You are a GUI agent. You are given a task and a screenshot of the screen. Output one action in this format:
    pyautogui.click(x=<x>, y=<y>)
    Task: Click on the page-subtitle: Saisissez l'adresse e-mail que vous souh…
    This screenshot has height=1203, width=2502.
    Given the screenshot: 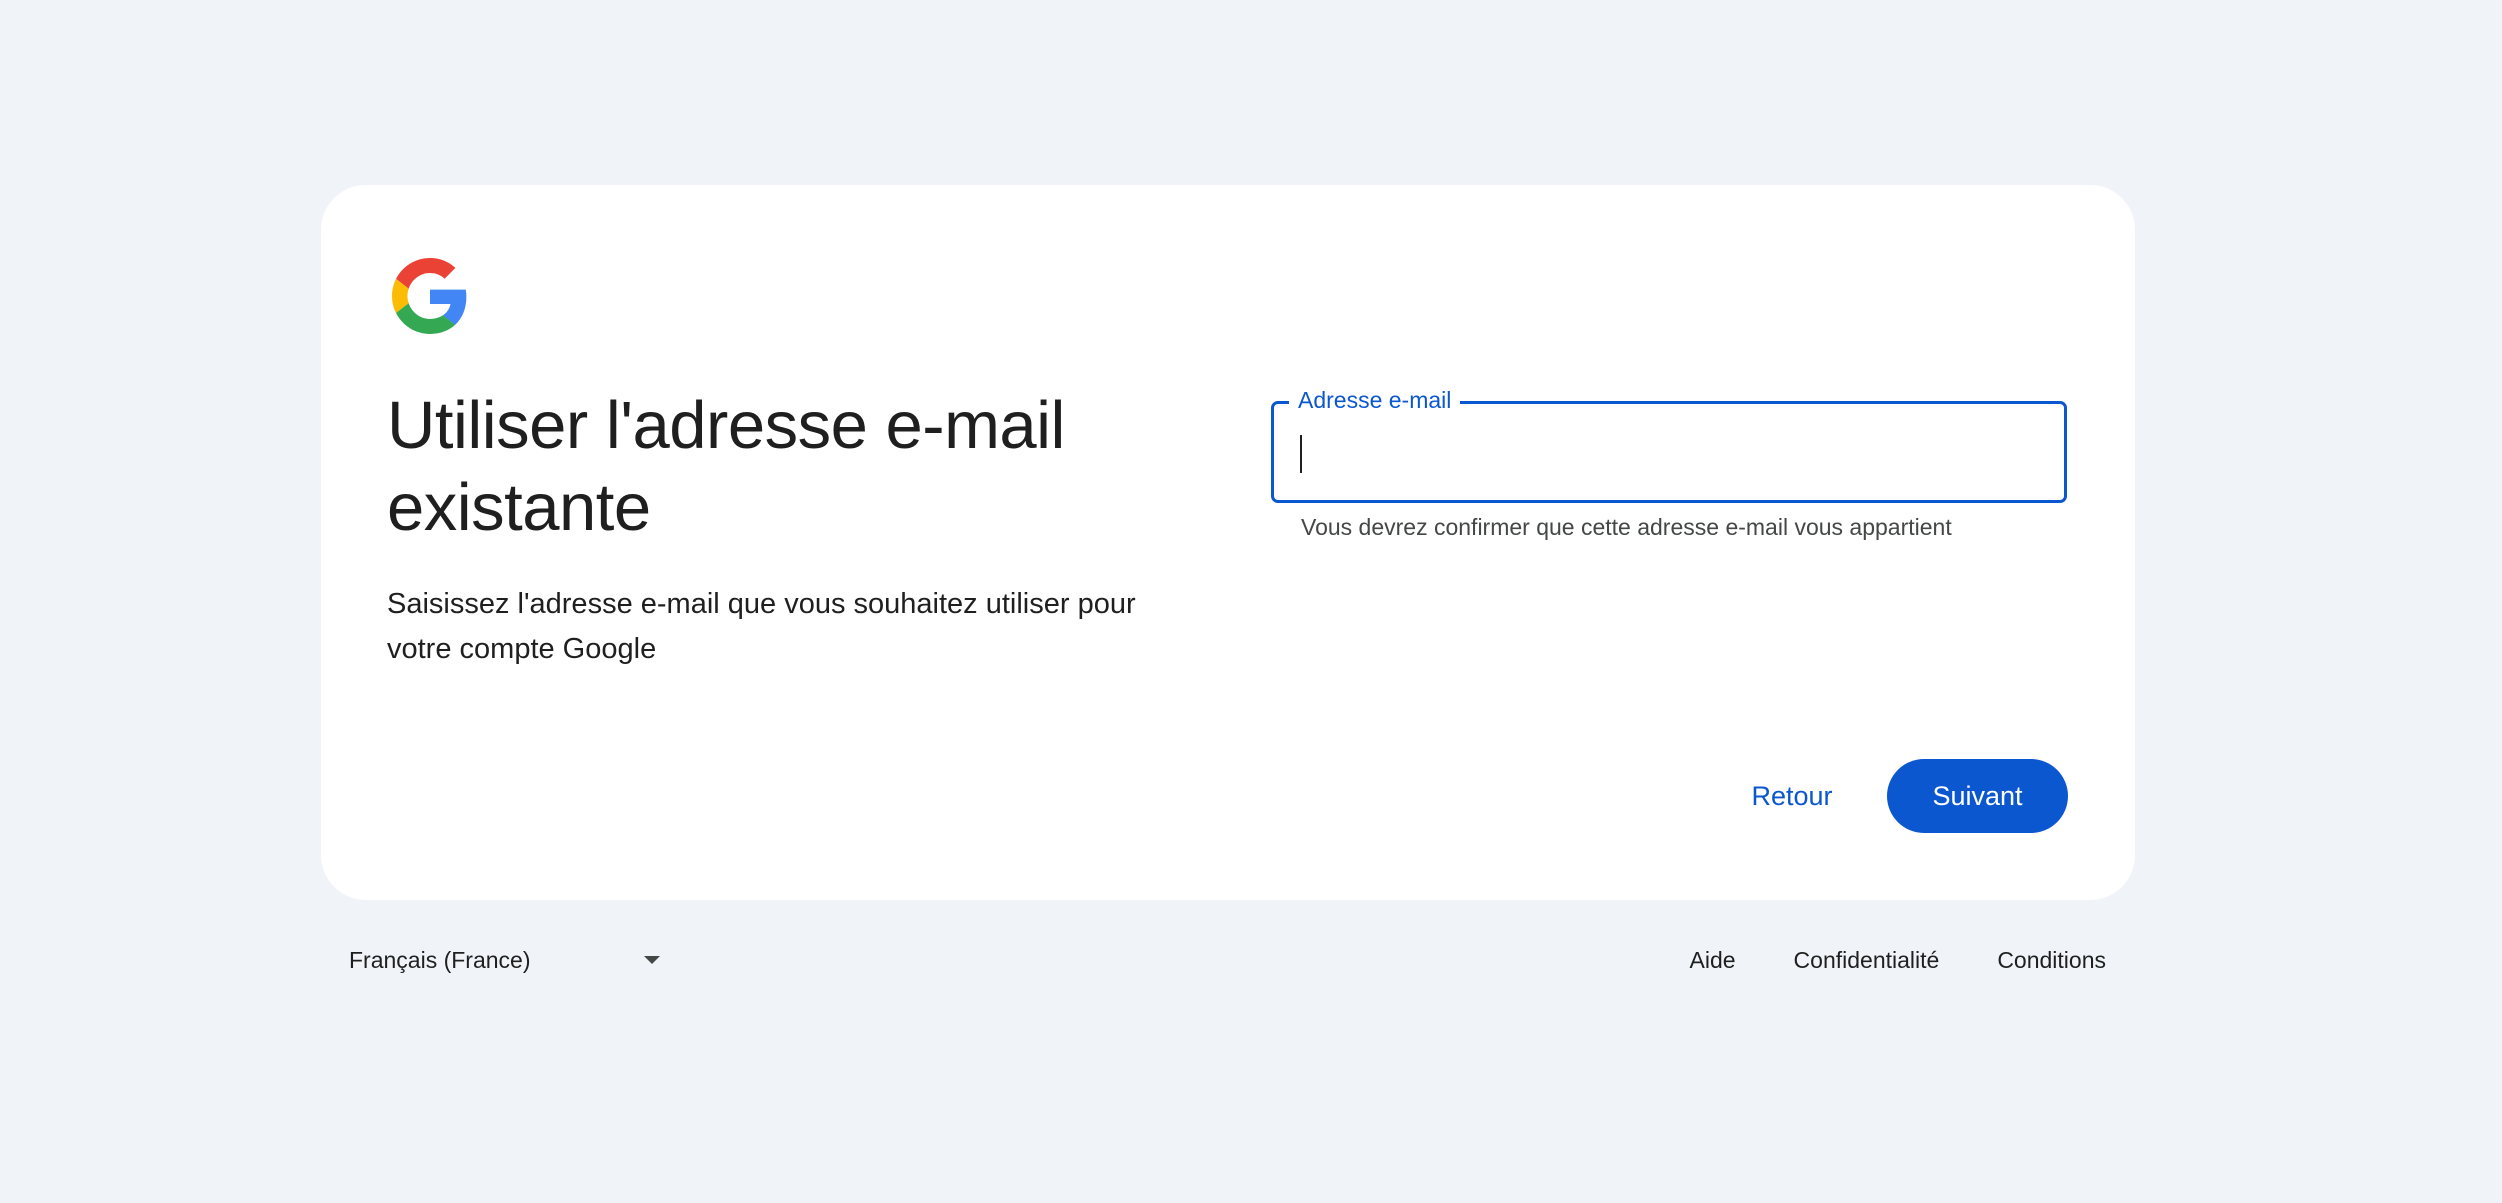 What is the action you would take?
    pyautogui.click(x=761, y=626)
    